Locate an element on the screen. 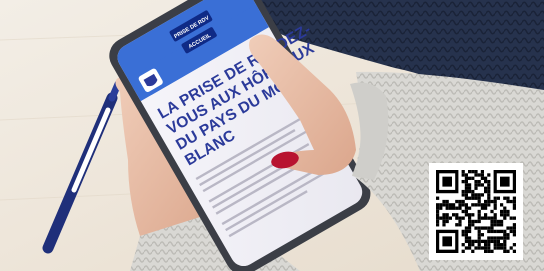 The height and width of the screenshot is (271, 544). qr-code is located at coordinates (476, 211).